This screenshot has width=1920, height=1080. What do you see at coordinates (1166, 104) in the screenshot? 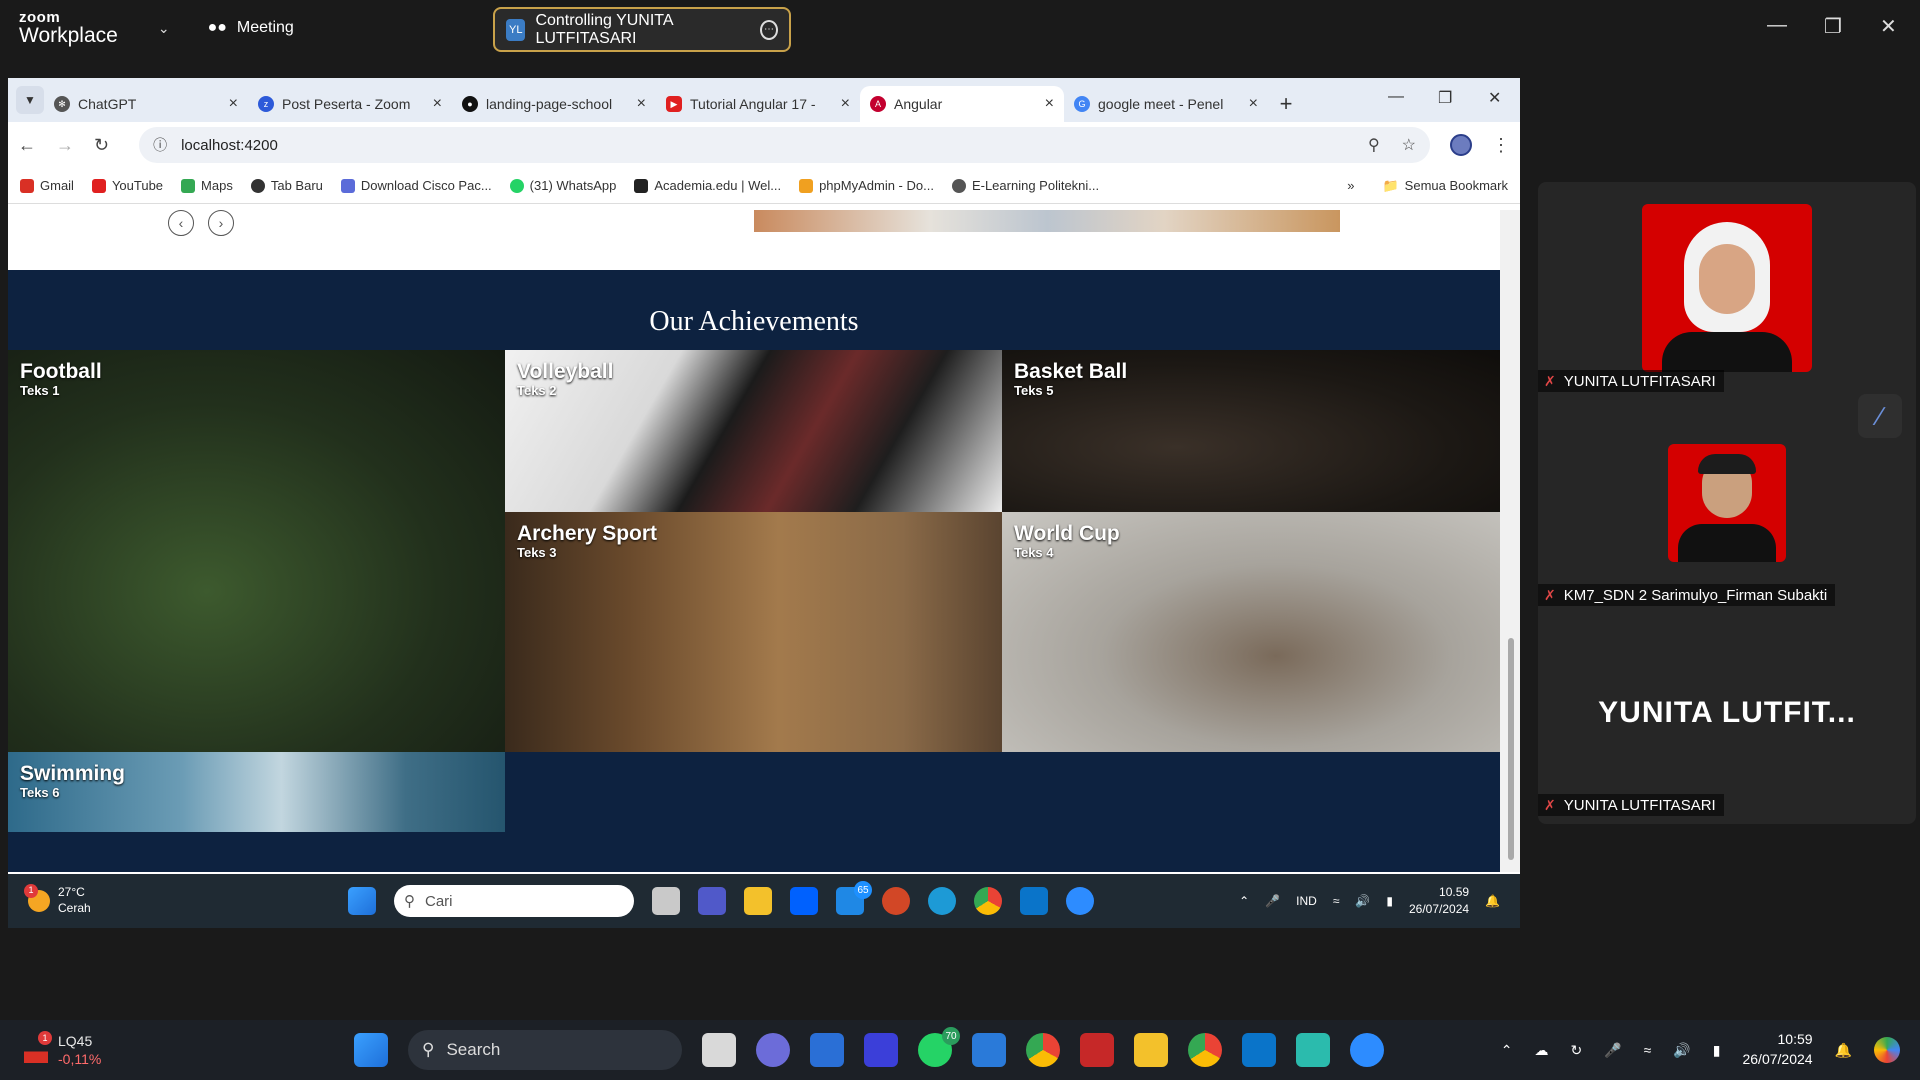
I see `tab-google-meet: G google meet - Penel ×` at bounding box center [1166, 104].